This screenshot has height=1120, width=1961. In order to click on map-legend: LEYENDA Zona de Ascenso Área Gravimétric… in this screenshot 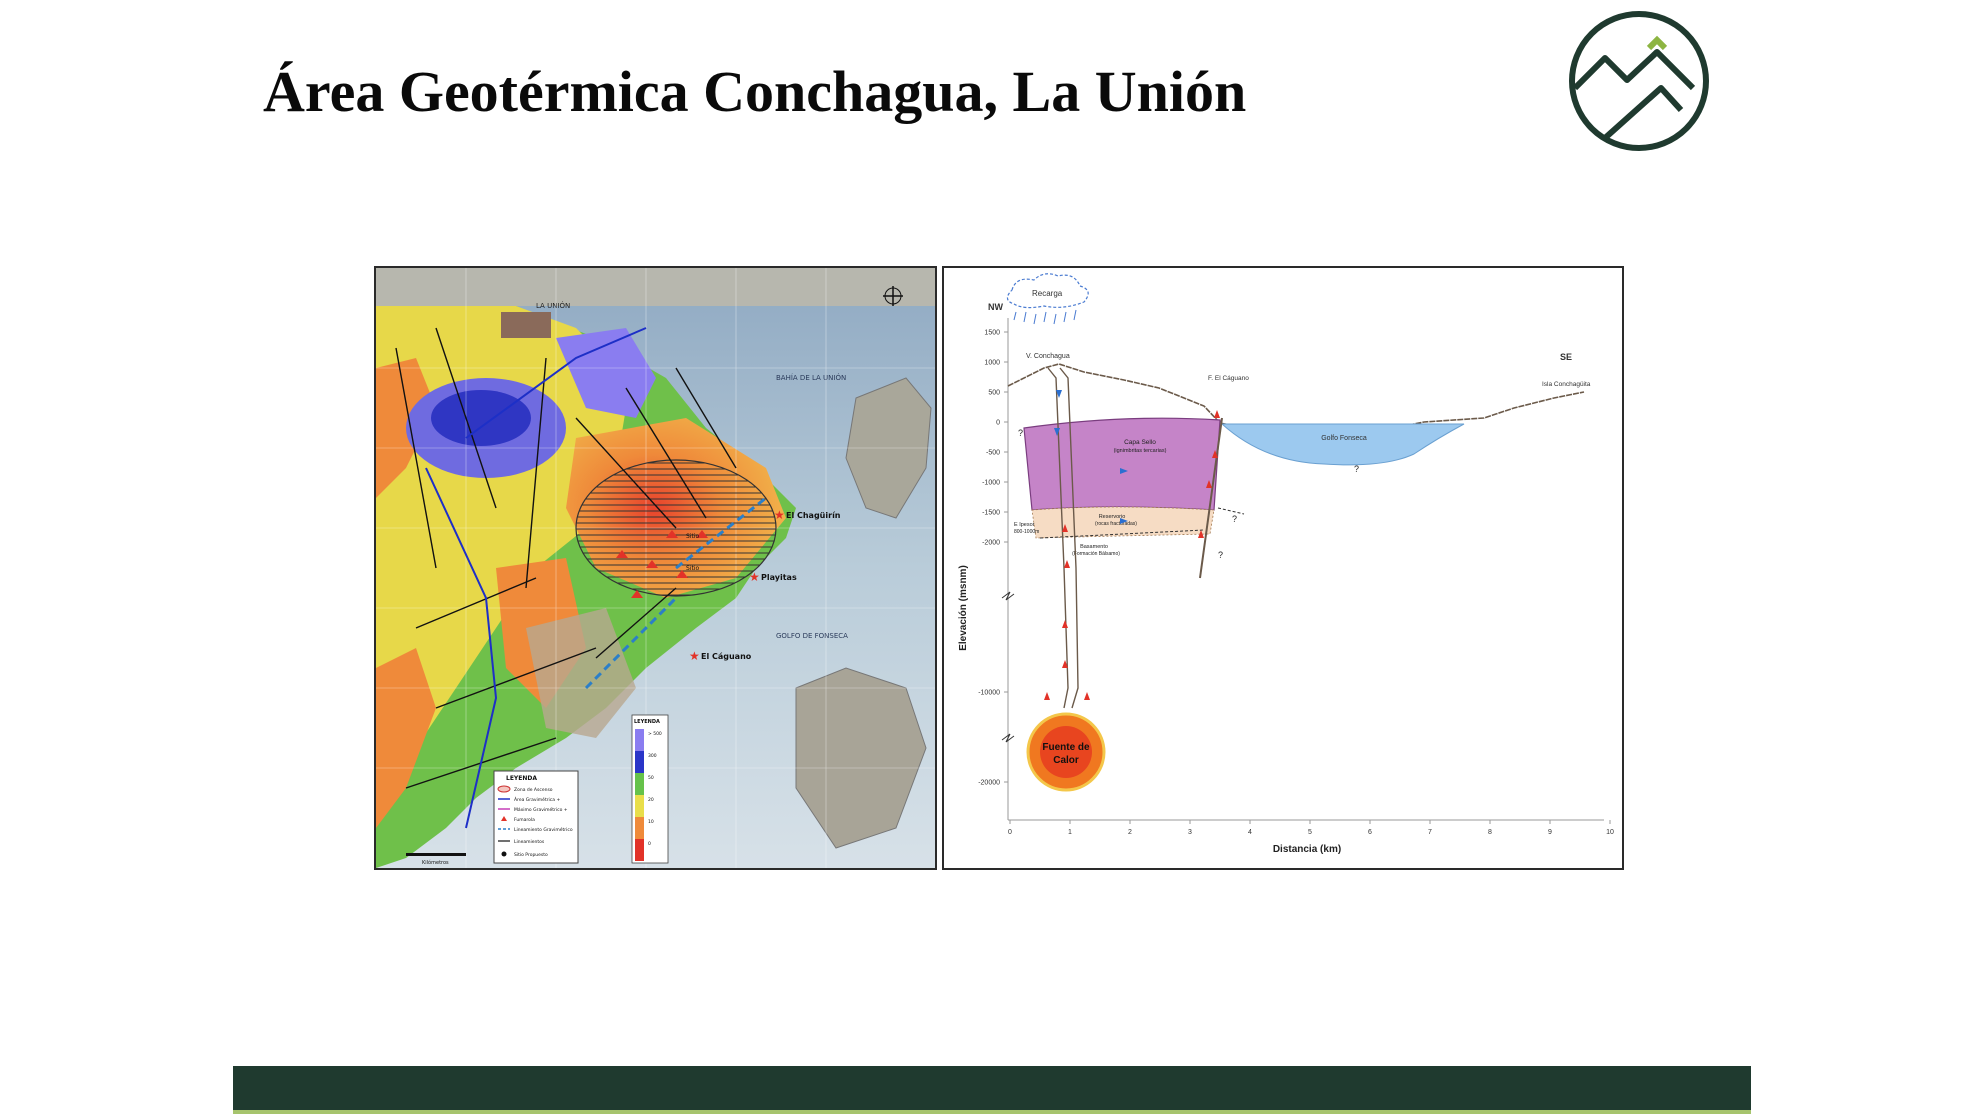, I will do `click(536, 817)`.